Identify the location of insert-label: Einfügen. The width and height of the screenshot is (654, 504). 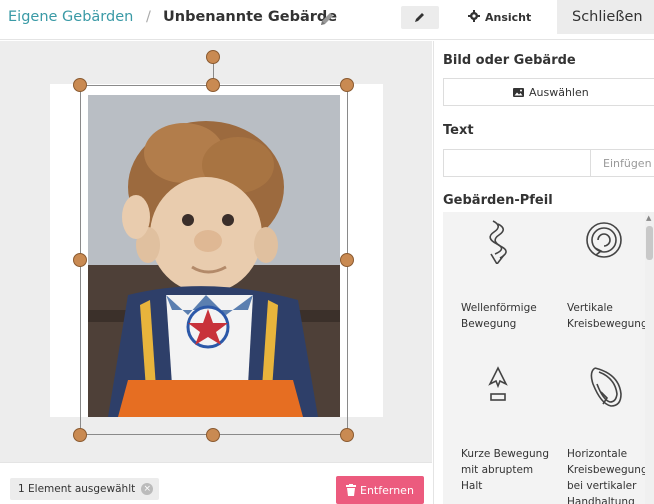
(627, 163).